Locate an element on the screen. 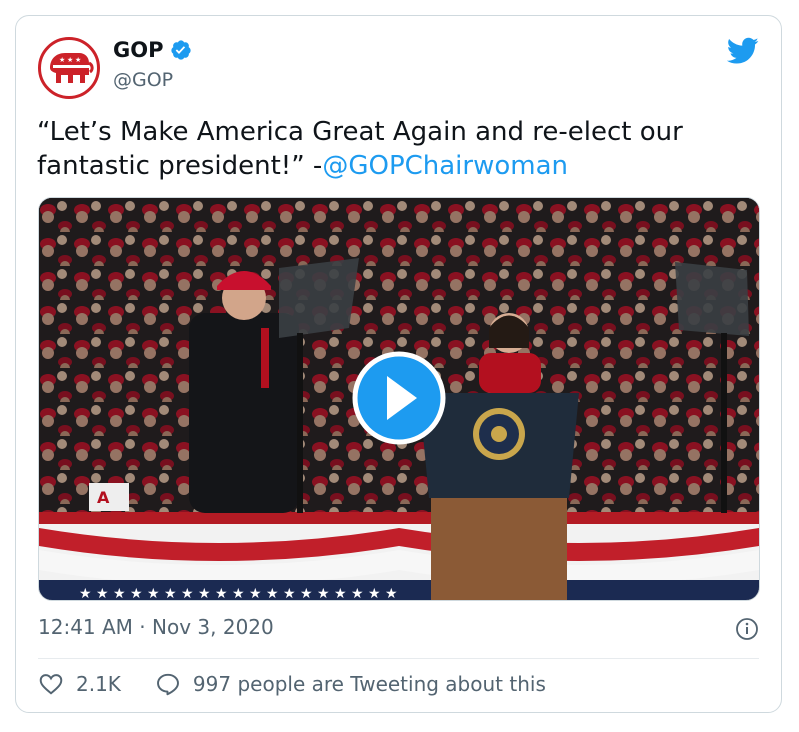  tweet-time: 12:41 AM is located at coordinates (85, 627).